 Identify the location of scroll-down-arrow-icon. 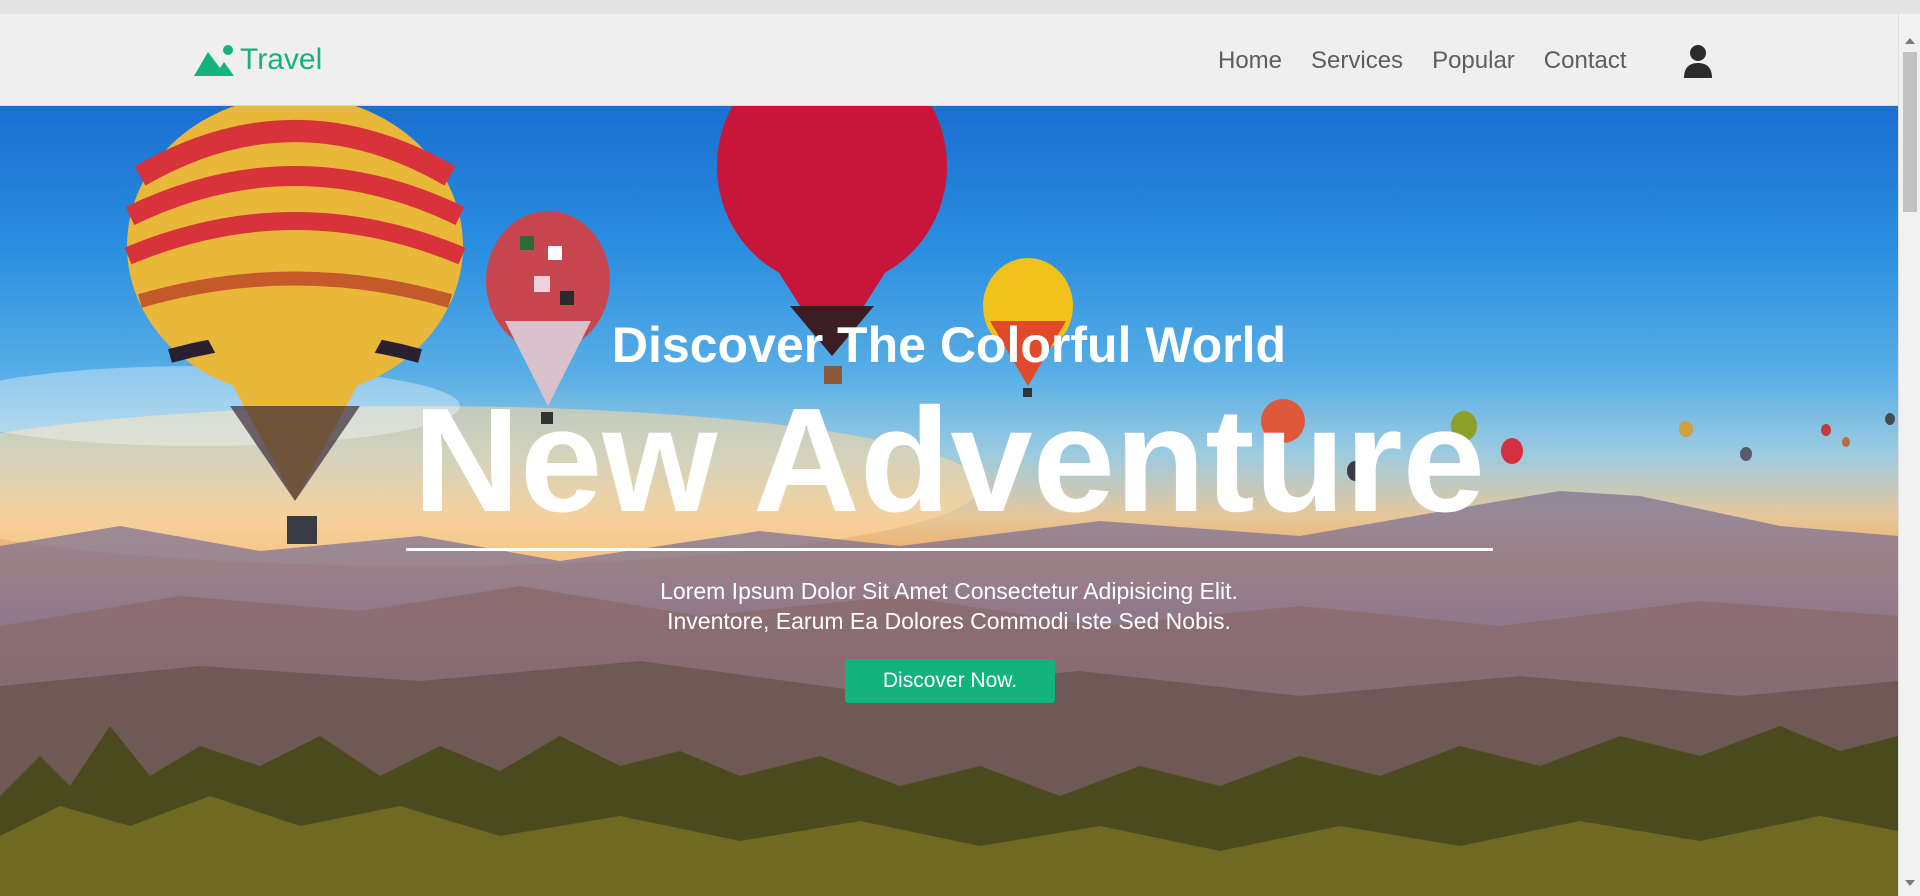
(1910, 883).